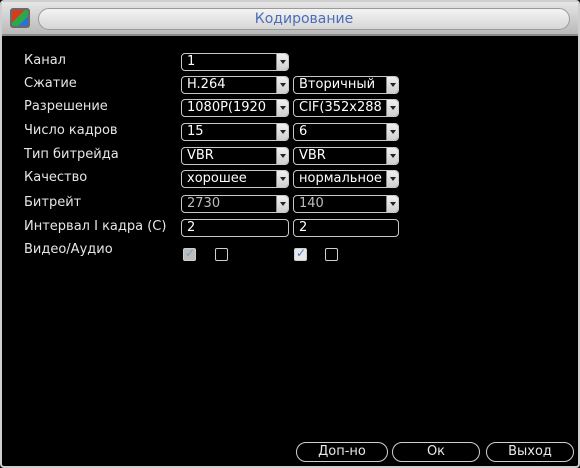 This screenshot has width=580, height=468. I want to click on title-pill: Кодирование, so click(304, 19).